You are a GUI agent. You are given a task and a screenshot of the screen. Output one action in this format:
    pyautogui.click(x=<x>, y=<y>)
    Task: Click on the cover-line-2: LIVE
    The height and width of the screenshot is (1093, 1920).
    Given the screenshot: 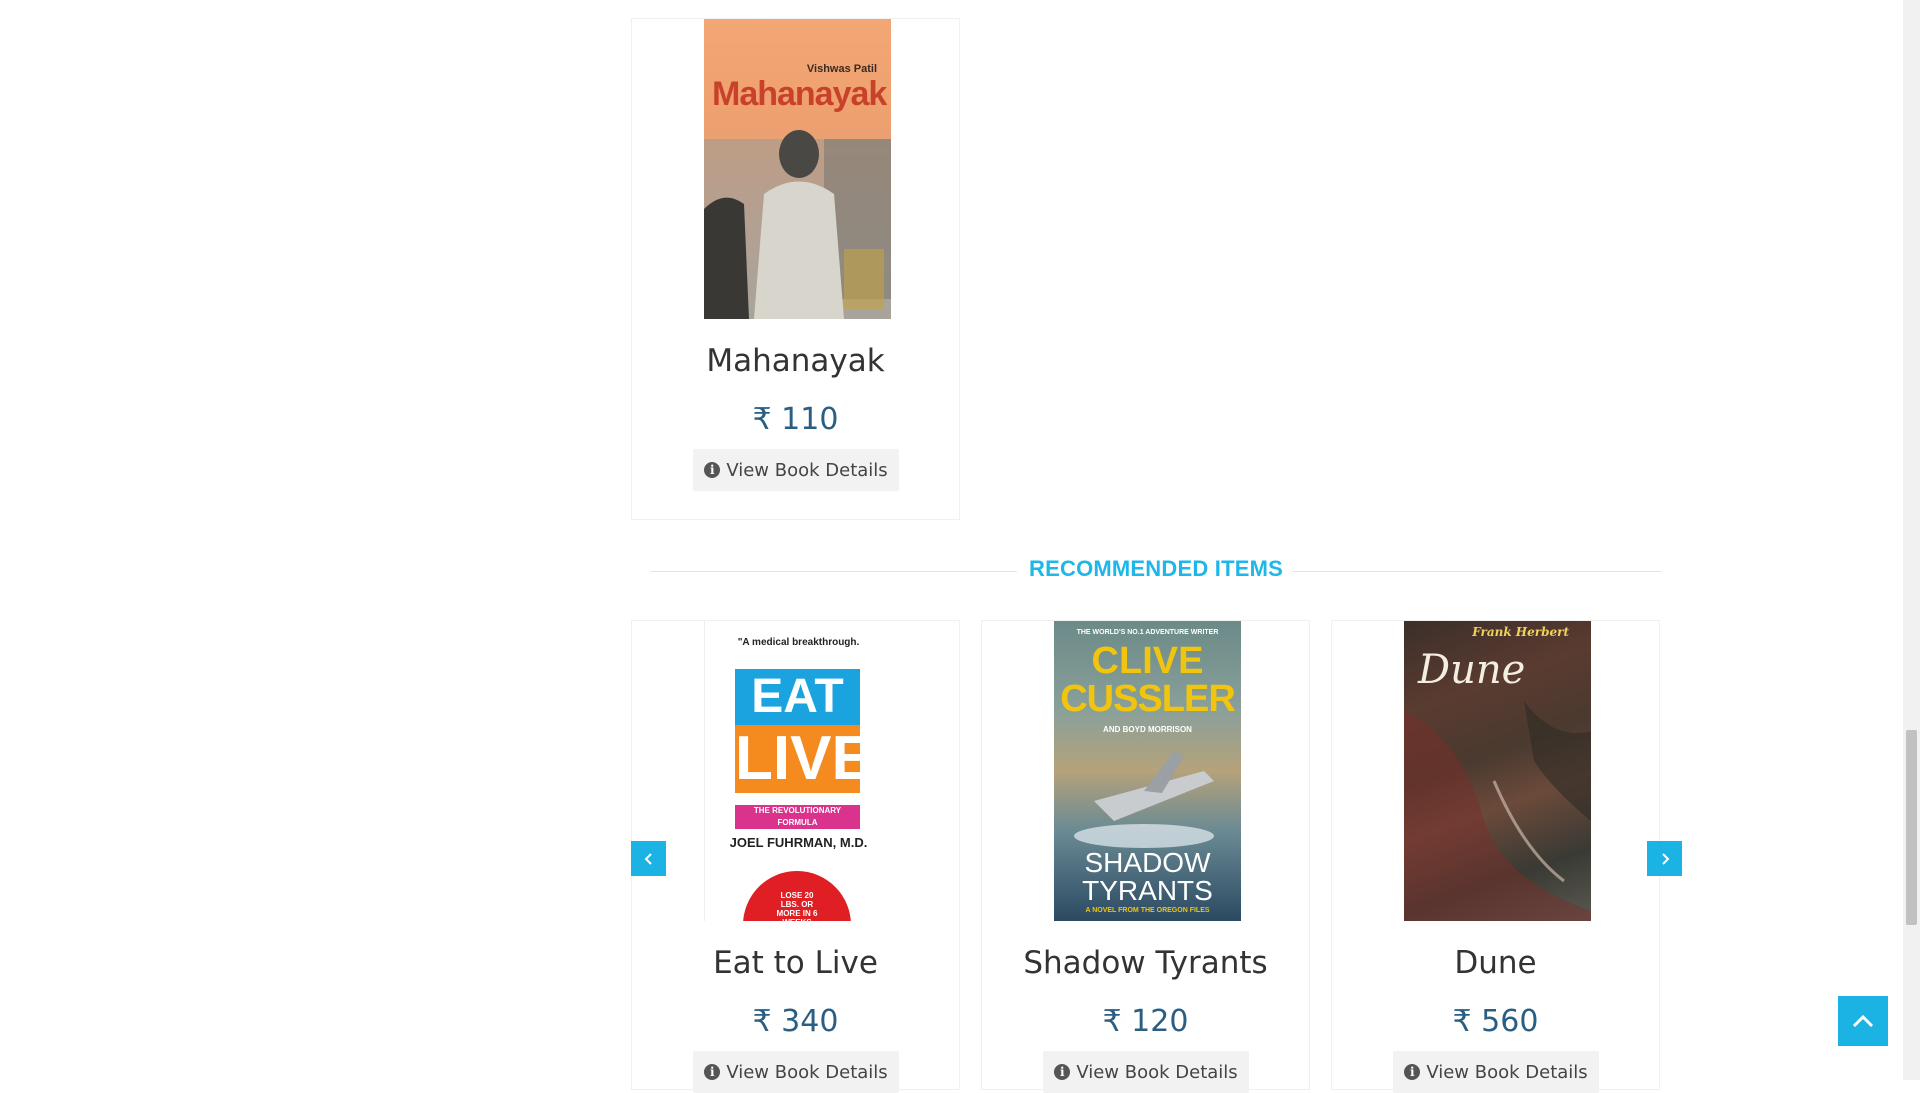 What is the action you would take?
    pyautogui.click(x=804, y=758)
    